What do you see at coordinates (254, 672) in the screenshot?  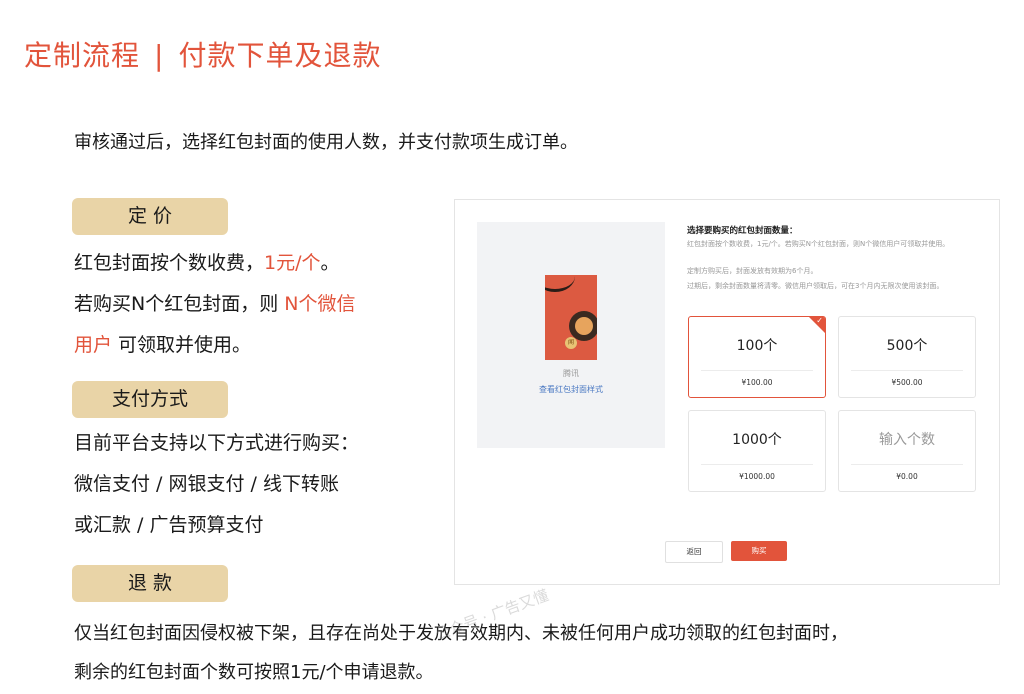 I see `refund-line: 剩余的红包封面个数可按照1元/个申请退款。` at bounding box center [254, 672].